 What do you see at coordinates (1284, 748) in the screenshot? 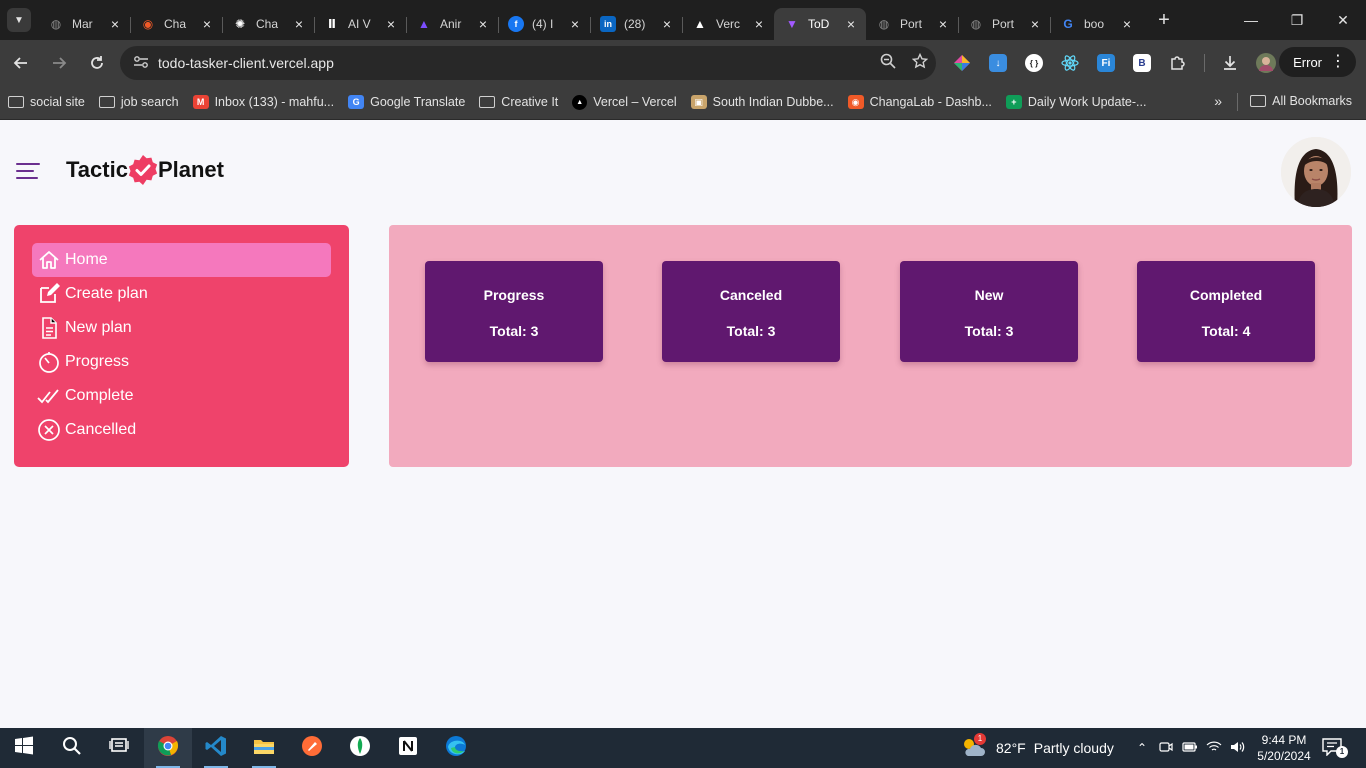
I see `clock: 9:44 PM 5/20/2024` at bounding box center [1284, 748].